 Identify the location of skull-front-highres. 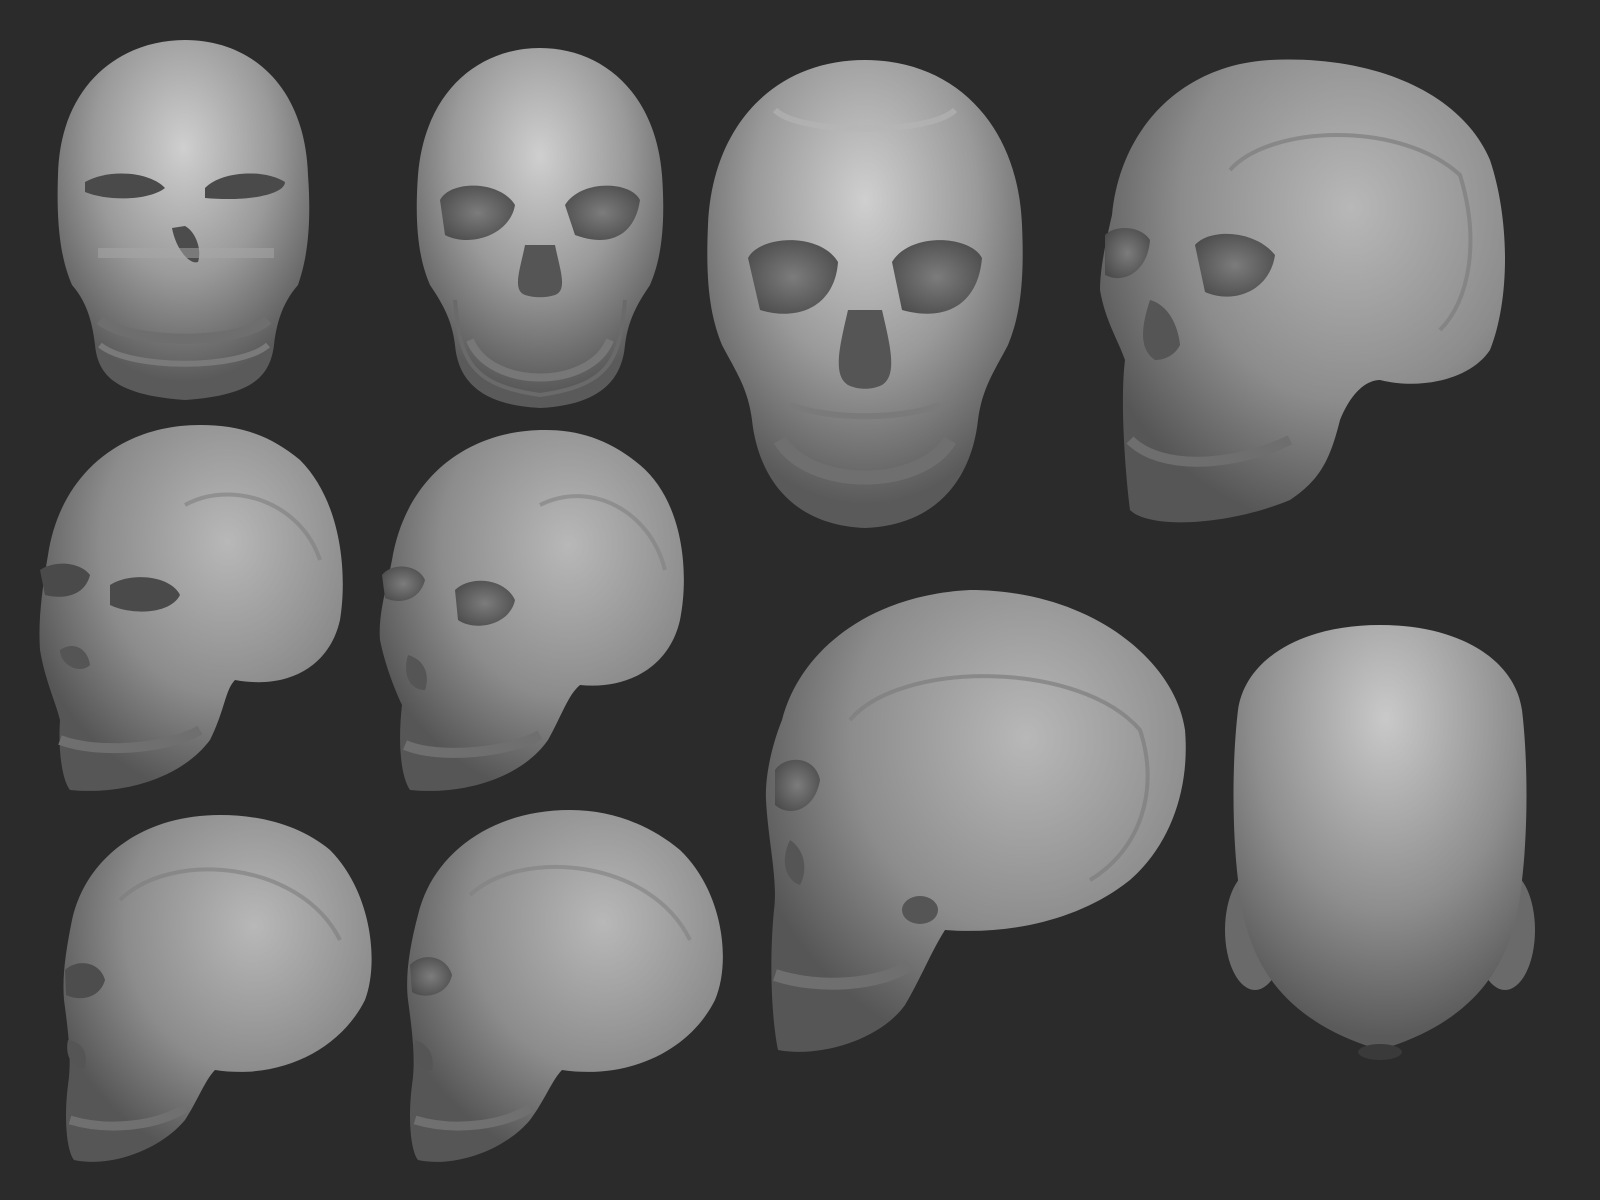
(865, 294).